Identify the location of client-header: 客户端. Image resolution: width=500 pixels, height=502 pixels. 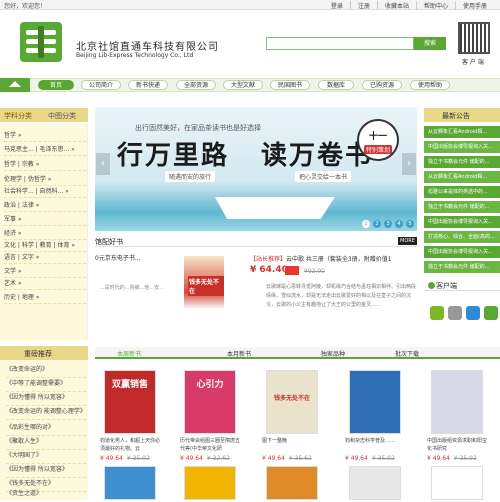
(462, 285).